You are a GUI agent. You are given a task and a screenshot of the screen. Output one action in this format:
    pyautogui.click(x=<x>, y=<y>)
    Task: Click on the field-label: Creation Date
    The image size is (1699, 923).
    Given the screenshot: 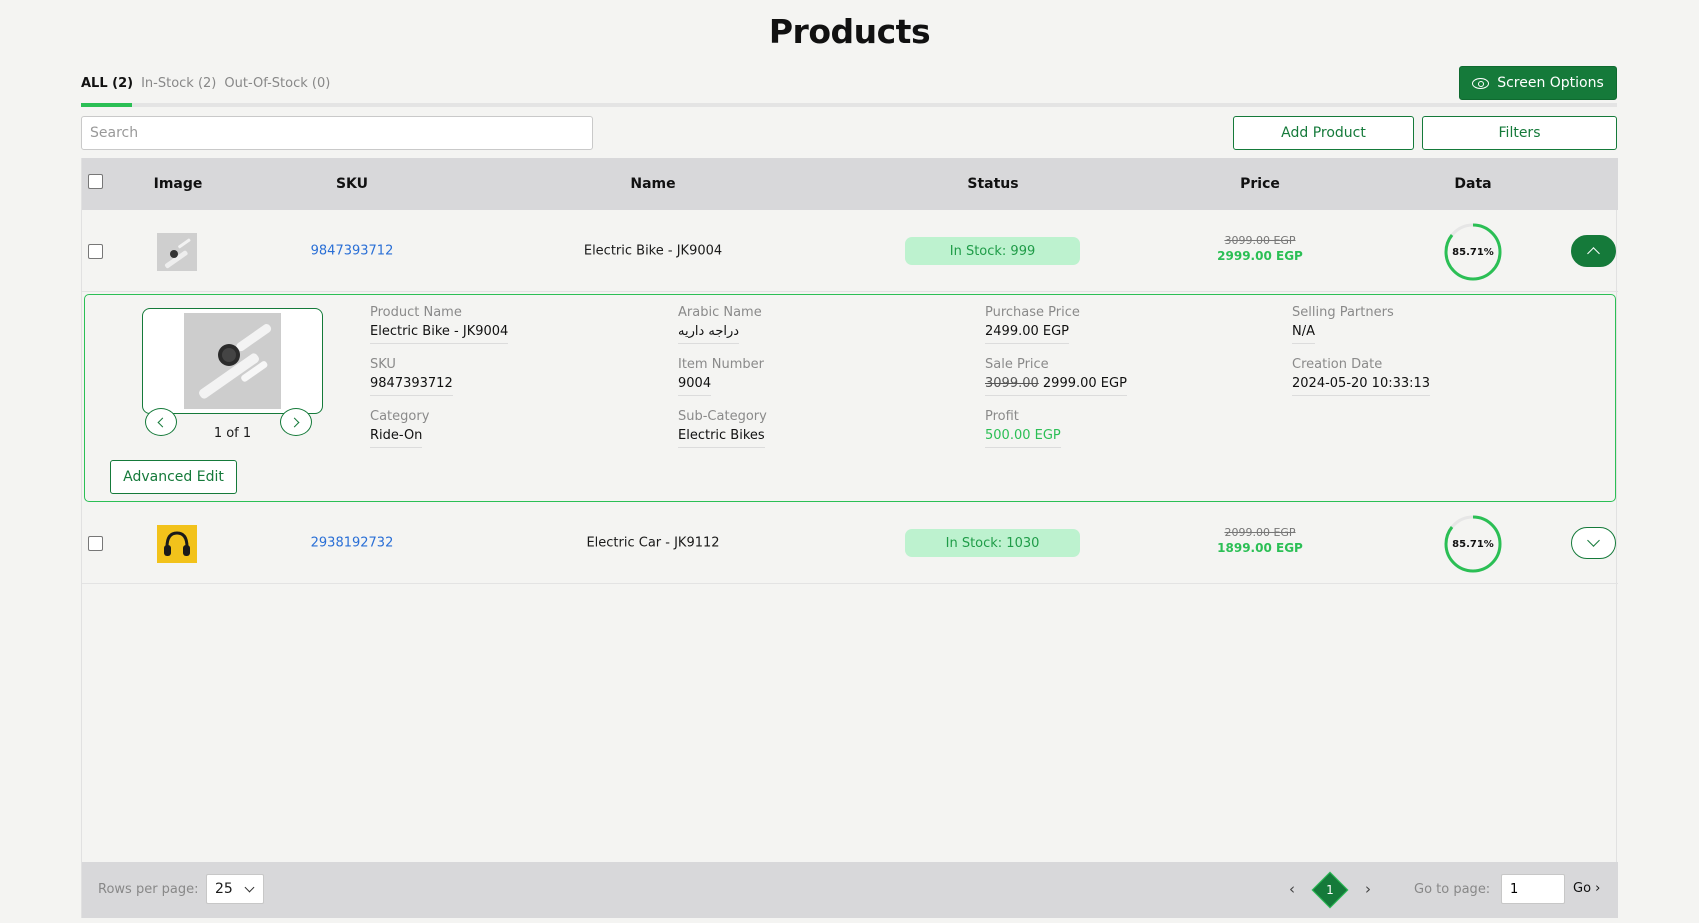 What is the action you would take?
    pyautogui.click(x=1337, y=364)
    